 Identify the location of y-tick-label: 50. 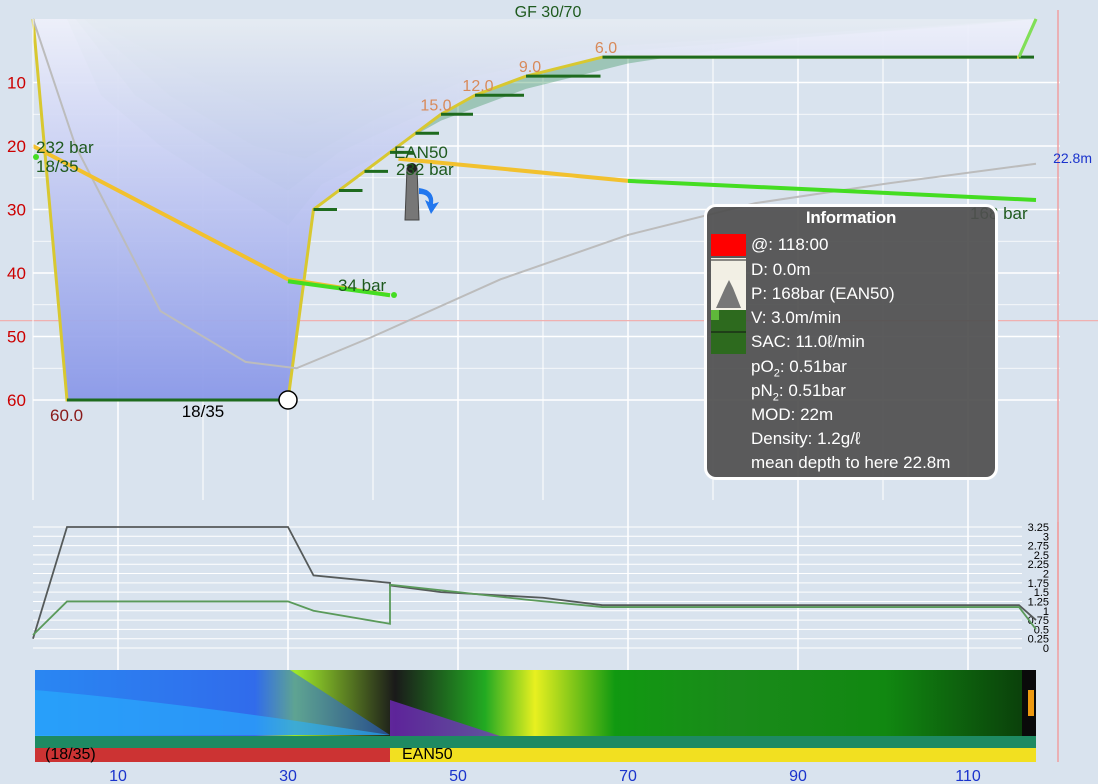
(16, 337).